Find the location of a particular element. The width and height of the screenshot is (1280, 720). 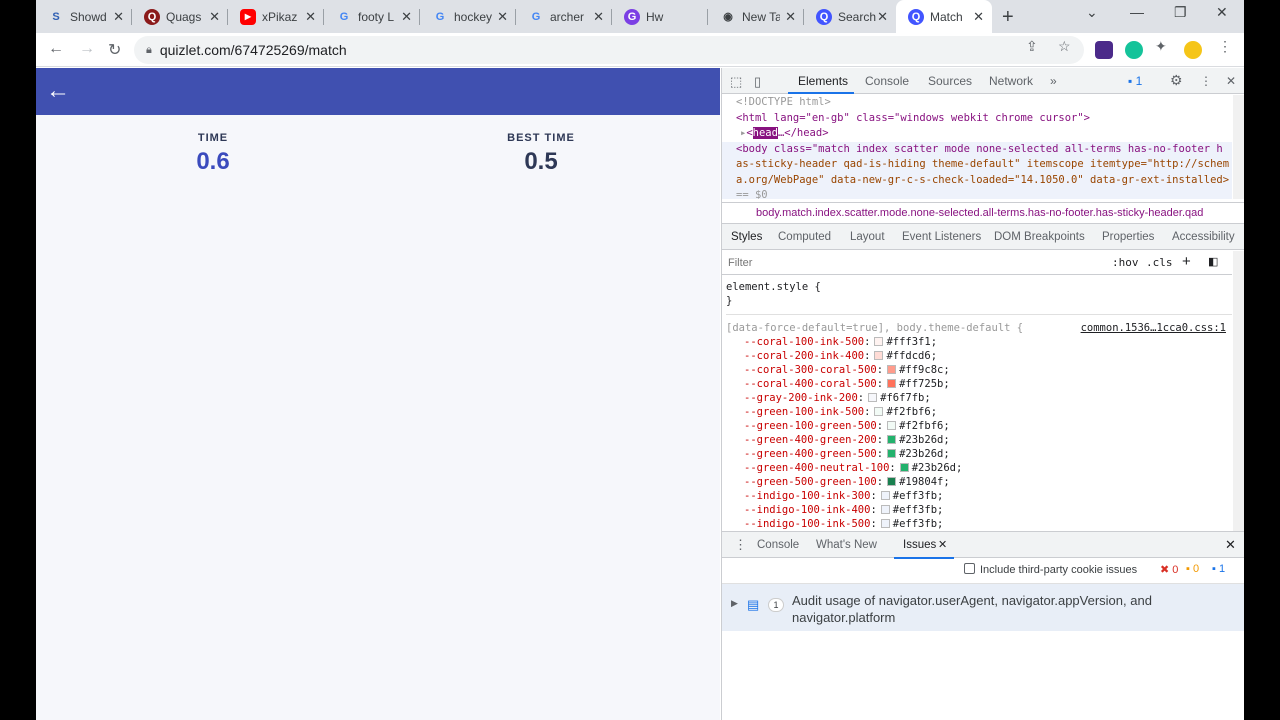

css-variable-name: --green-500-green-100 is located at coordinates (810, 482).